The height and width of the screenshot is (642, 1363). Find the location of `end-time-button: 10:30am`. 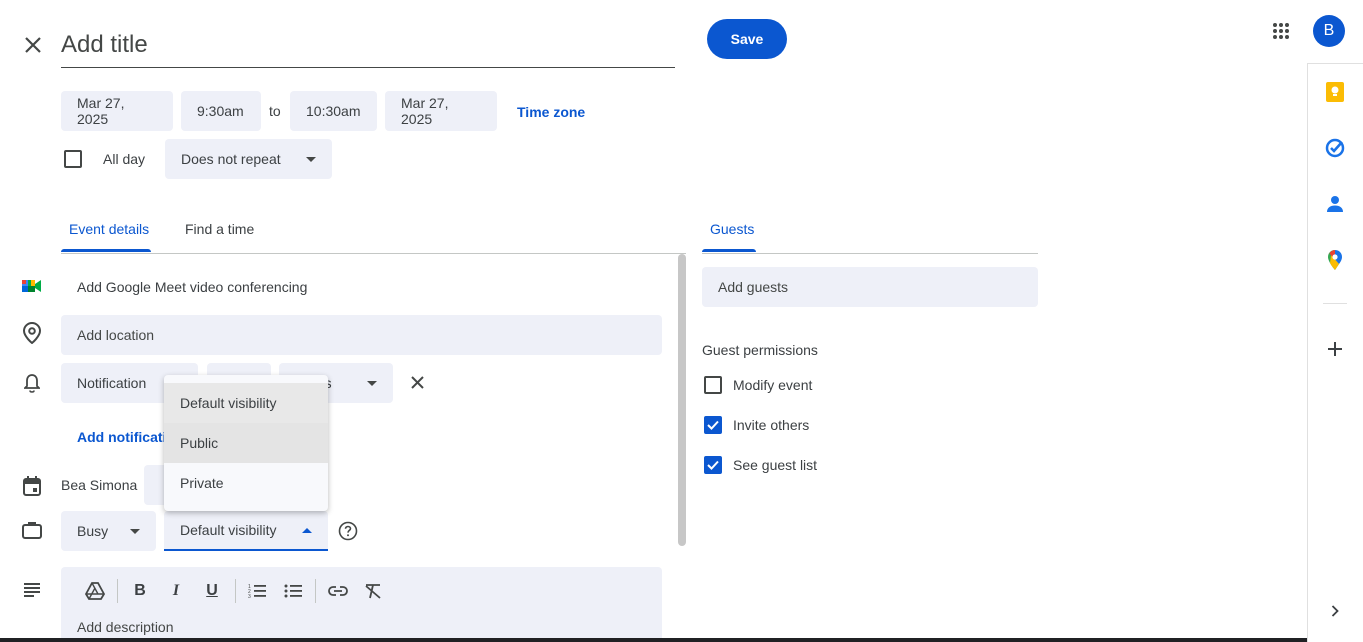

end-time-button: 10:30am is located at coordinates (333, 111).